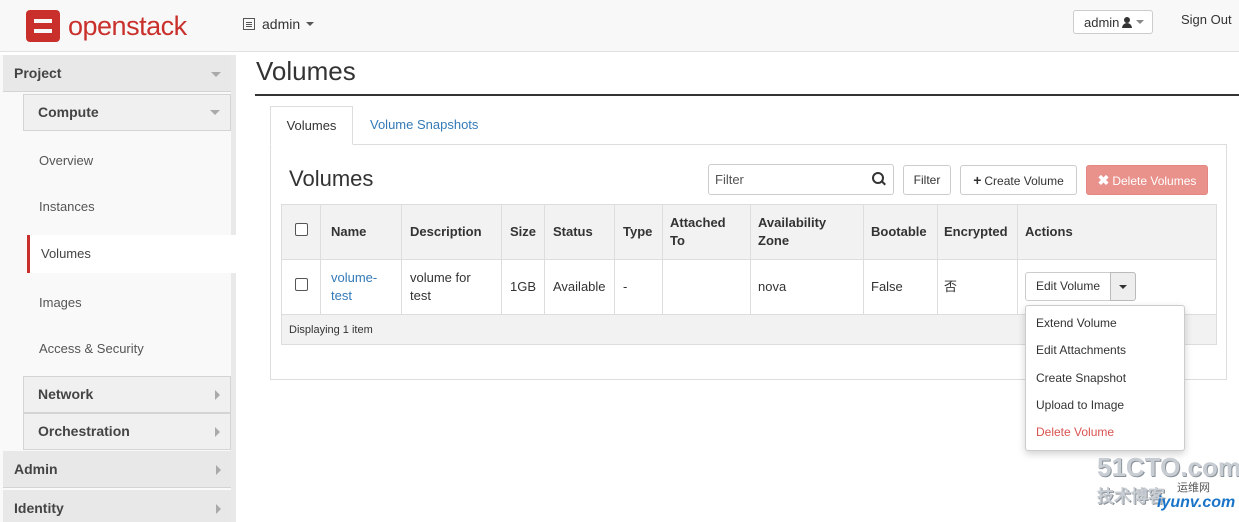  What do you see at coordinates (637, 232) in the screenshot?
I see `column-header-type: Type` at bounding box center [637, 232].